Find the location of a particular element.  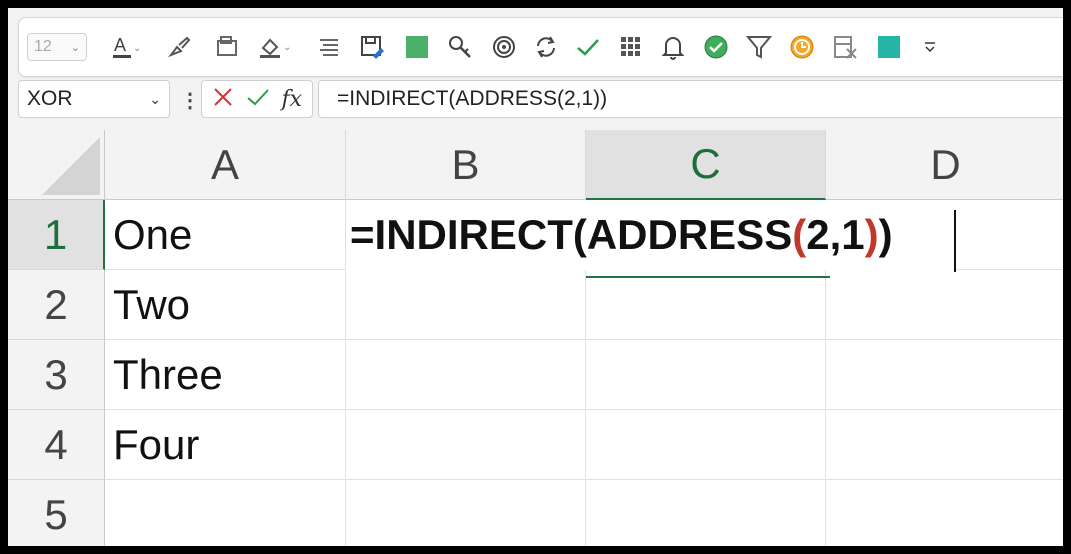

final-paren: ) is located at coordinates (885, 234).